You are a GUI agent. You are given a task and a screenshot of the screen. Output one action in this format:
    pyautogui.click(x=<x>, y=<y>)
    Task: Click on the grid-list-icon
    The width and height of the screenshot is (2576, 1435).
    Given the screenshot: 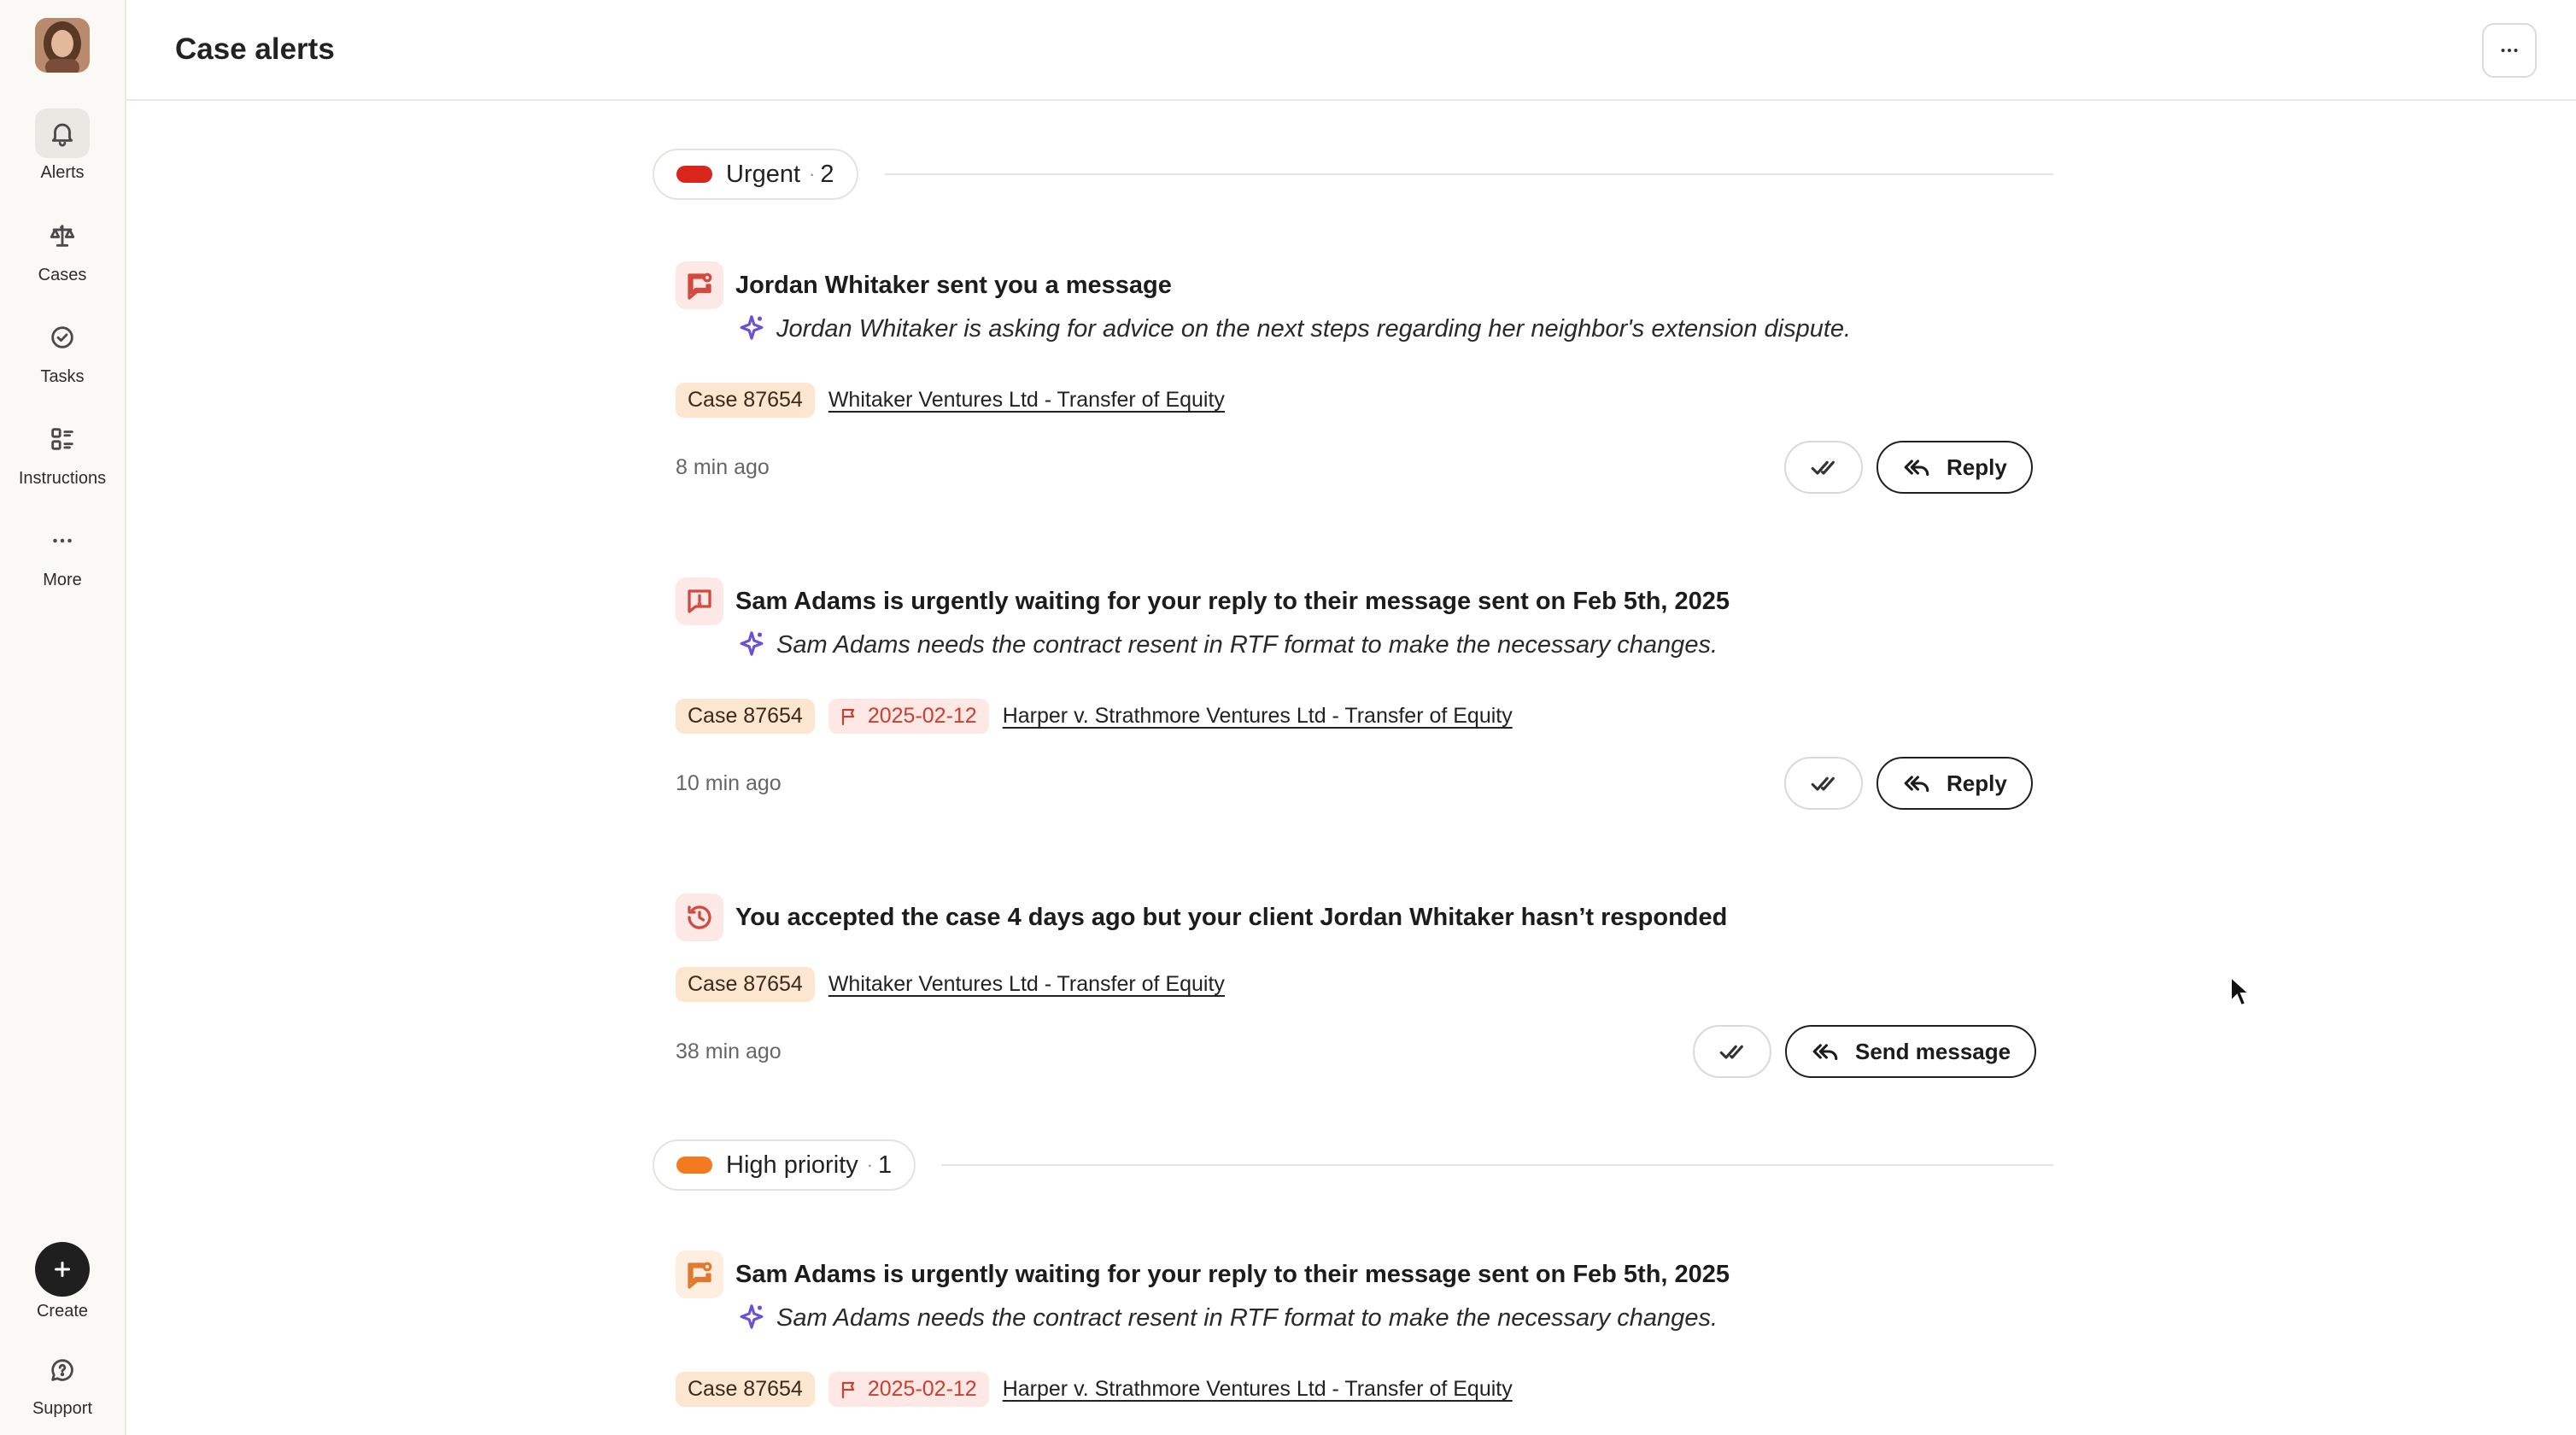 What is the action you would take?
    pyautogui.click(x=62, y=439)
    